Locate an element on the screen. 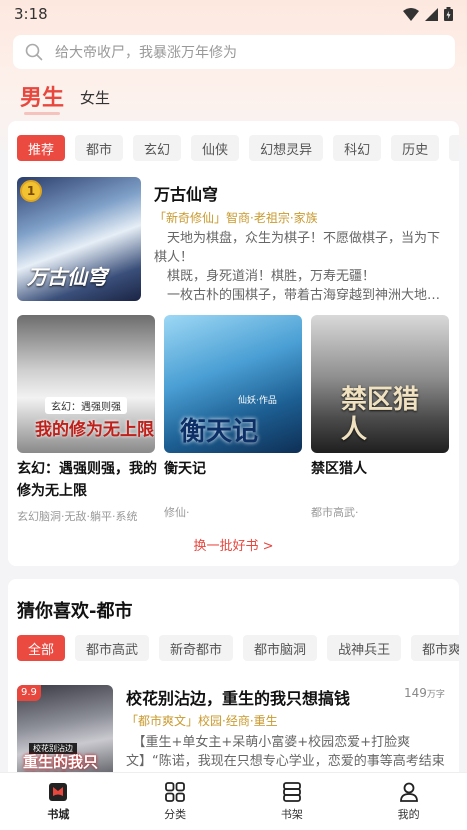  battery-icon is located at coordinates (448, 14).